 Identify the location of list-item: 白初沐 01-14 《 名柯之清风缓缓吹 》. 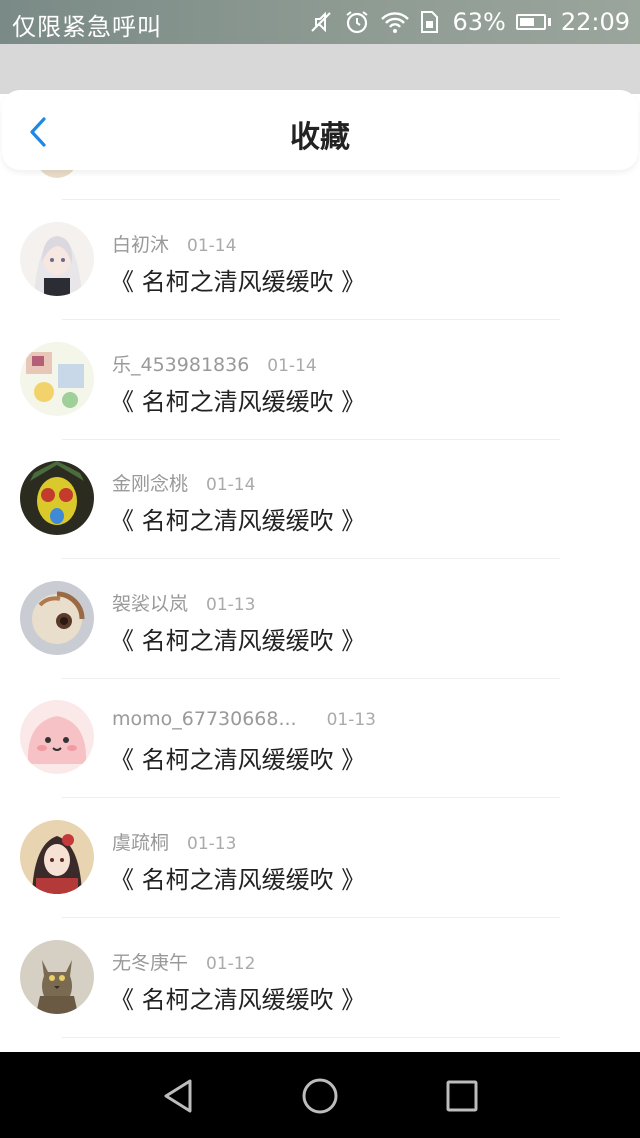
(320, 260).